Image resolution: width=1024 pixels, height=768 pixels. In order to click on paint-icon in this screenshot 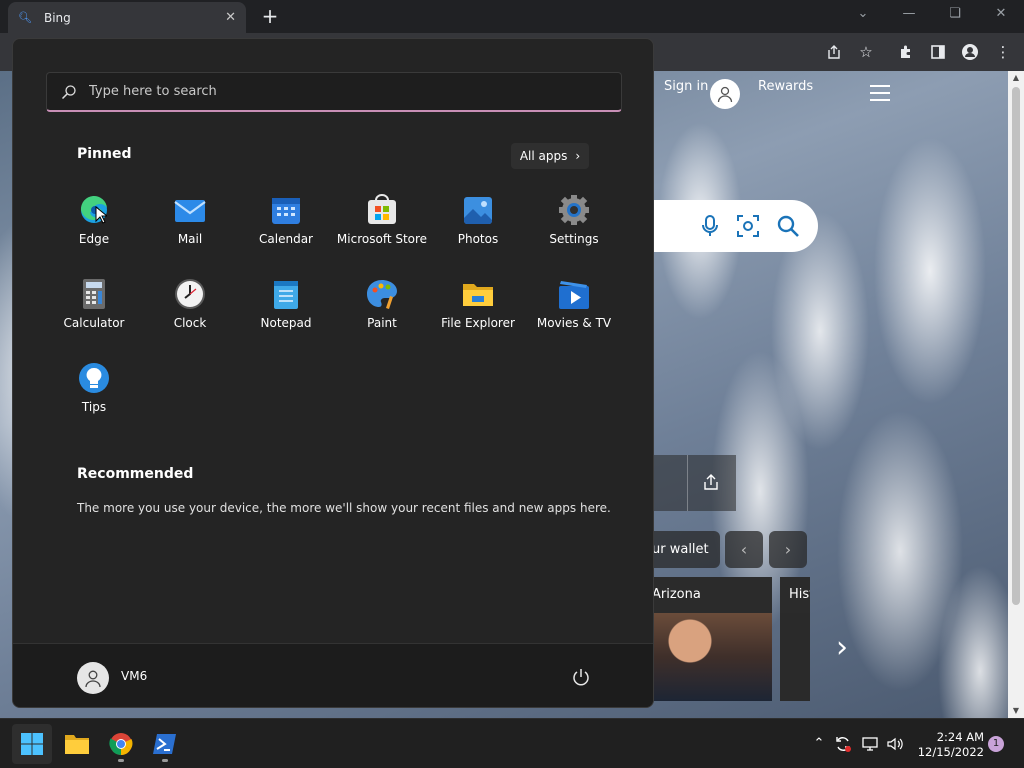, I will do `click(382, 294)`.